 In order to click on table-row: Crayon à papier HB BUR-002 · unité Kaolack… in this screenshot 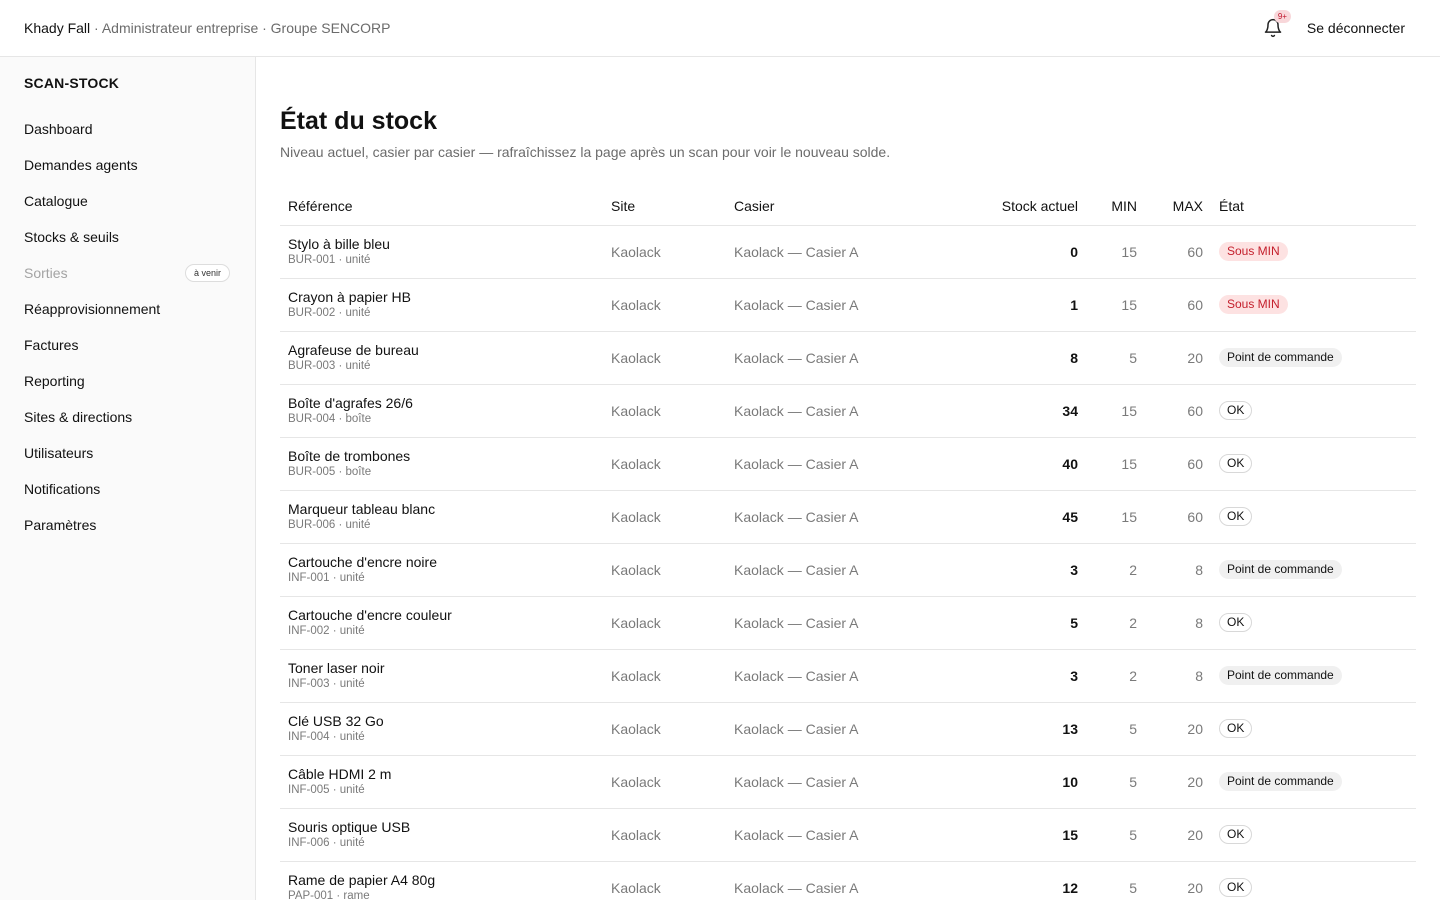, I will do `click(848, 305)`.